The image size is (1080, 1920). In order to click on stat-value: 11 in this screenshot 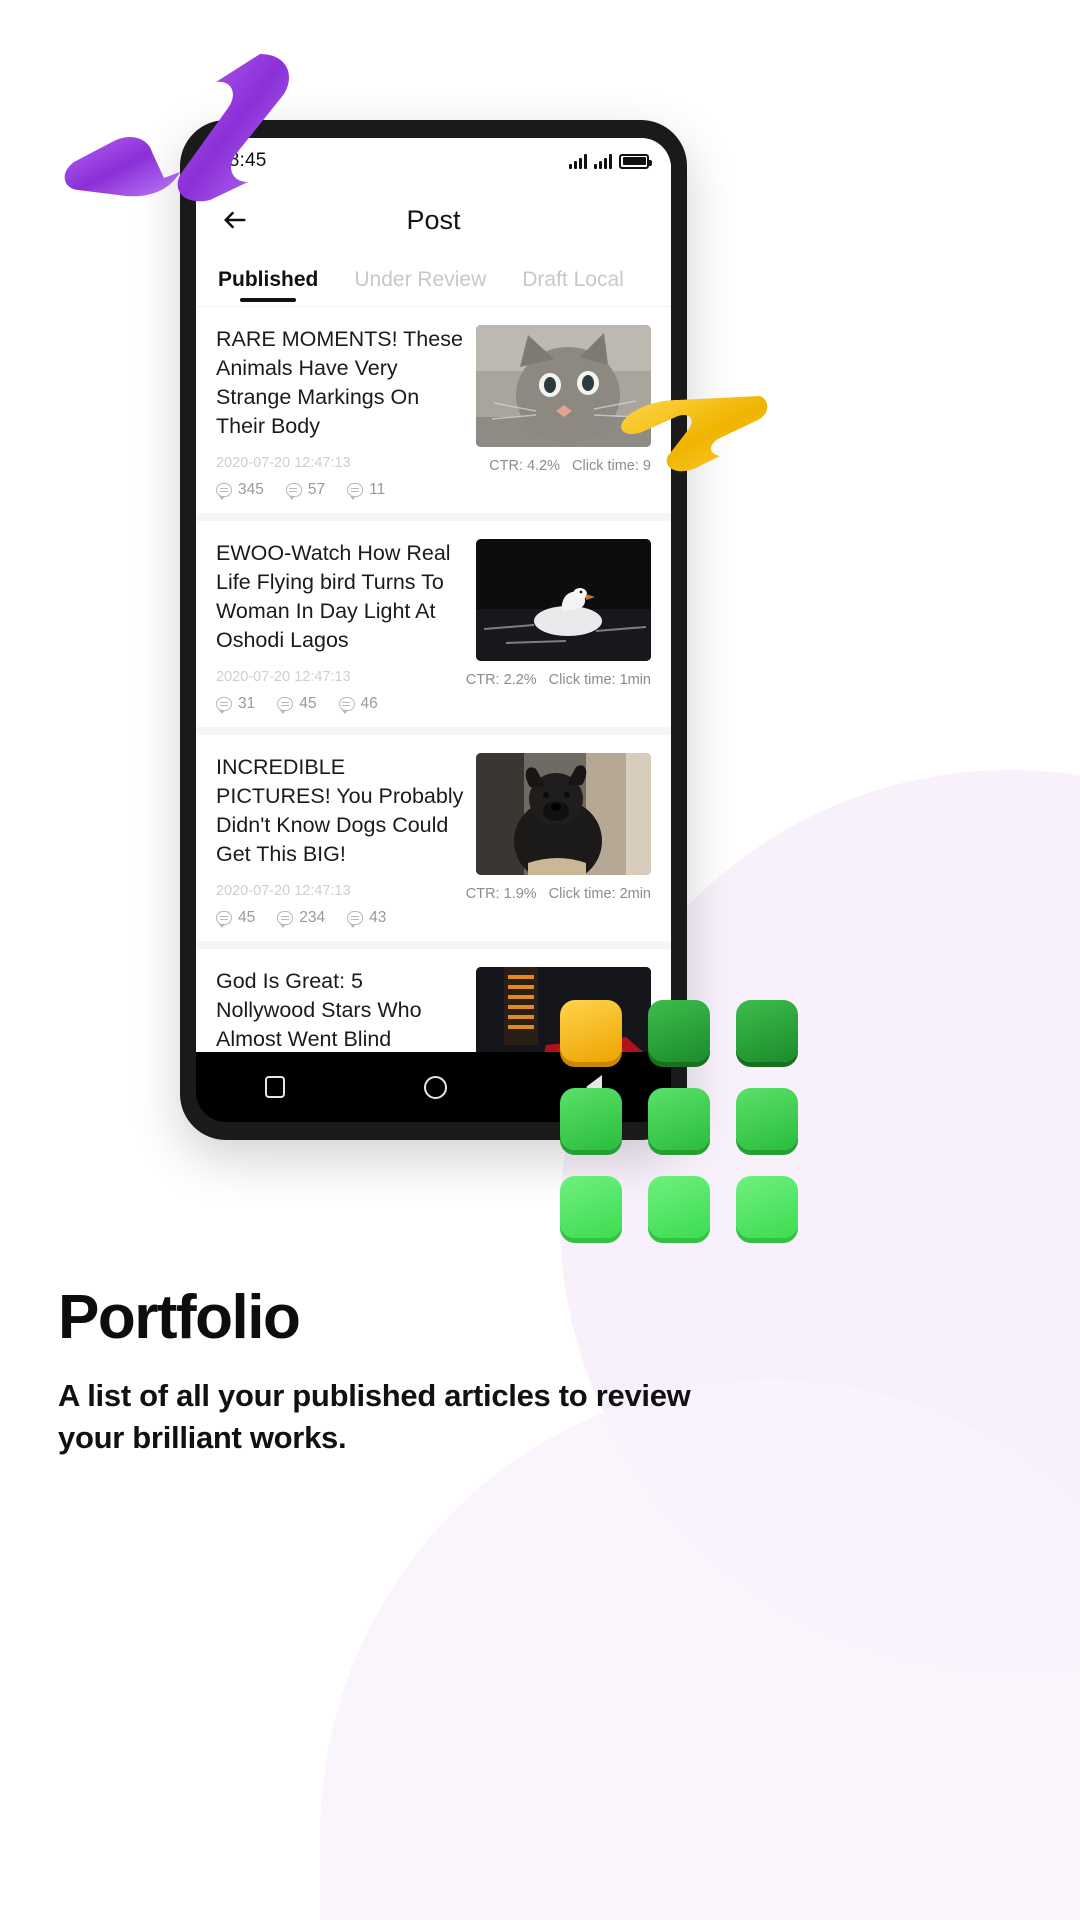, I will do `click(377, 489)`.